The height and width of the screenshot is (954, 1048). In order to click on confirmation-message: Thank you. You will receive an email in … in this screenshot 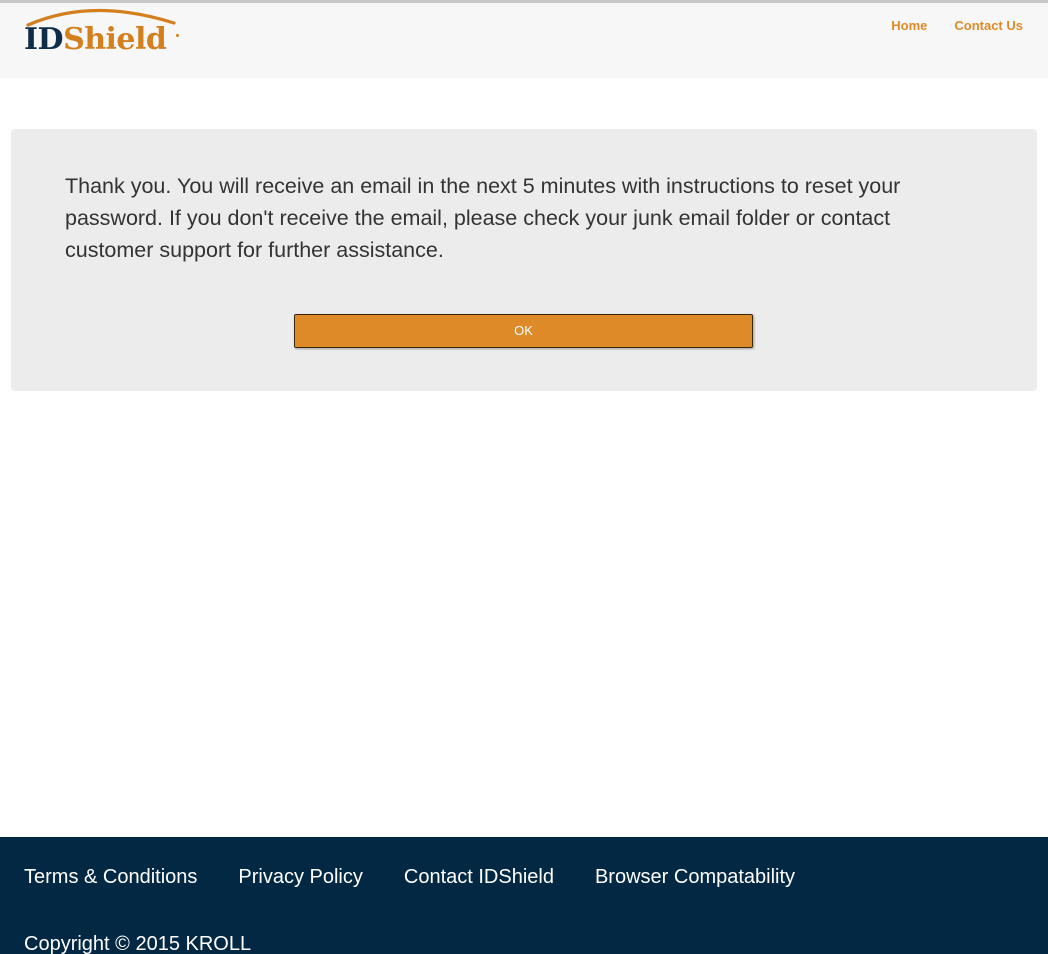, I will do `click(483, 218)`.